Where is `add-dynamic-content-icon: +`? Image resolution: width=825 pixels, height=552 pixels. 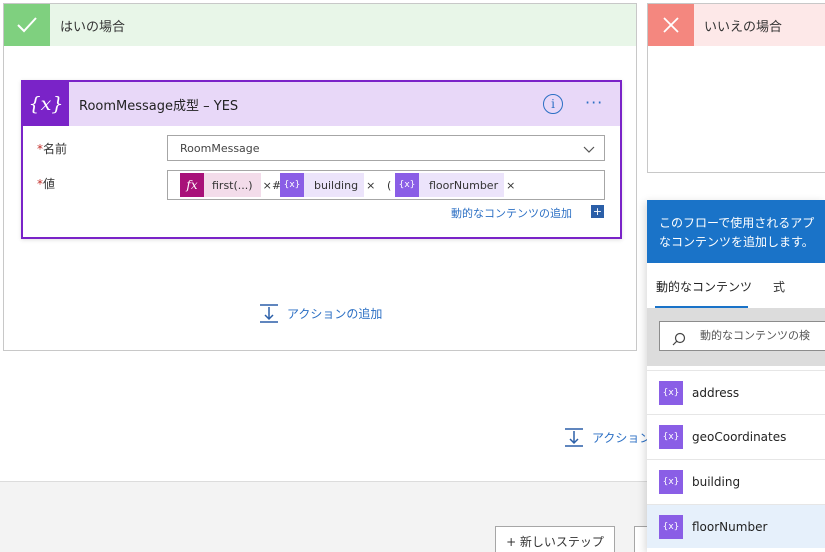 add-dynamic-content-icon: + is located at coordinates (597, 211).